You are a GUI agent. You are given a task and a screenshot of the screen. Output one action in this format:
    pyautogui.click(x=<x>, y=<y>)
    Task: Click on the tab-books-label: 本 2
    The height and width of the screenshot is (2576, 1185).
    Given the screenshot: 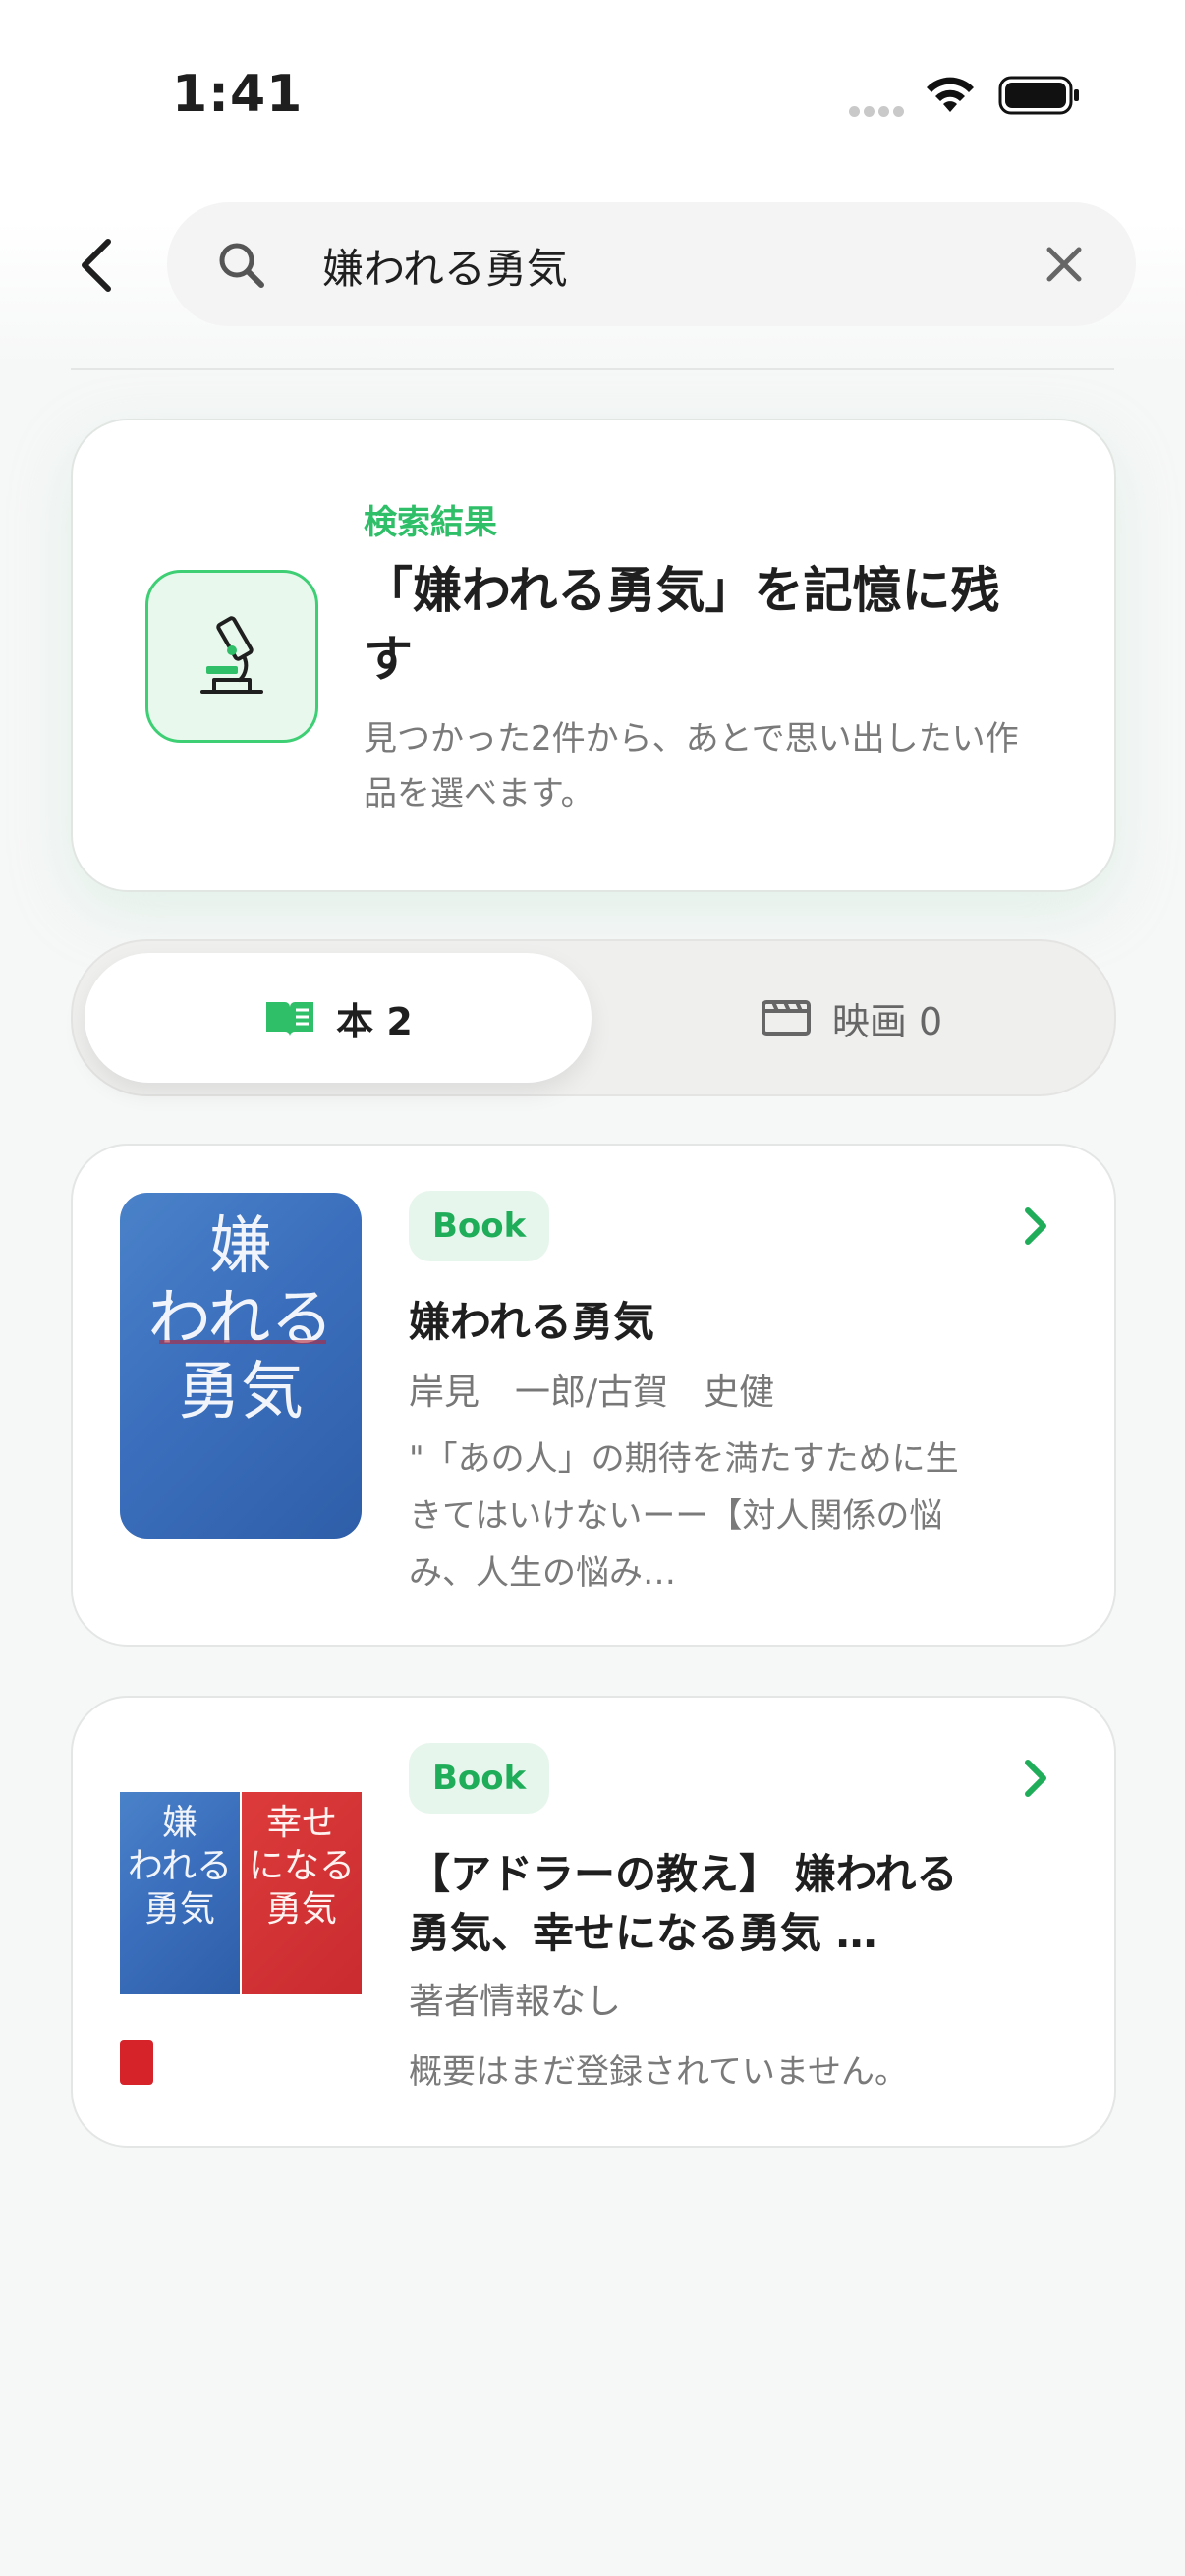 What is the action you would take?
    pyautogui.click(x=375, y=1021)
    